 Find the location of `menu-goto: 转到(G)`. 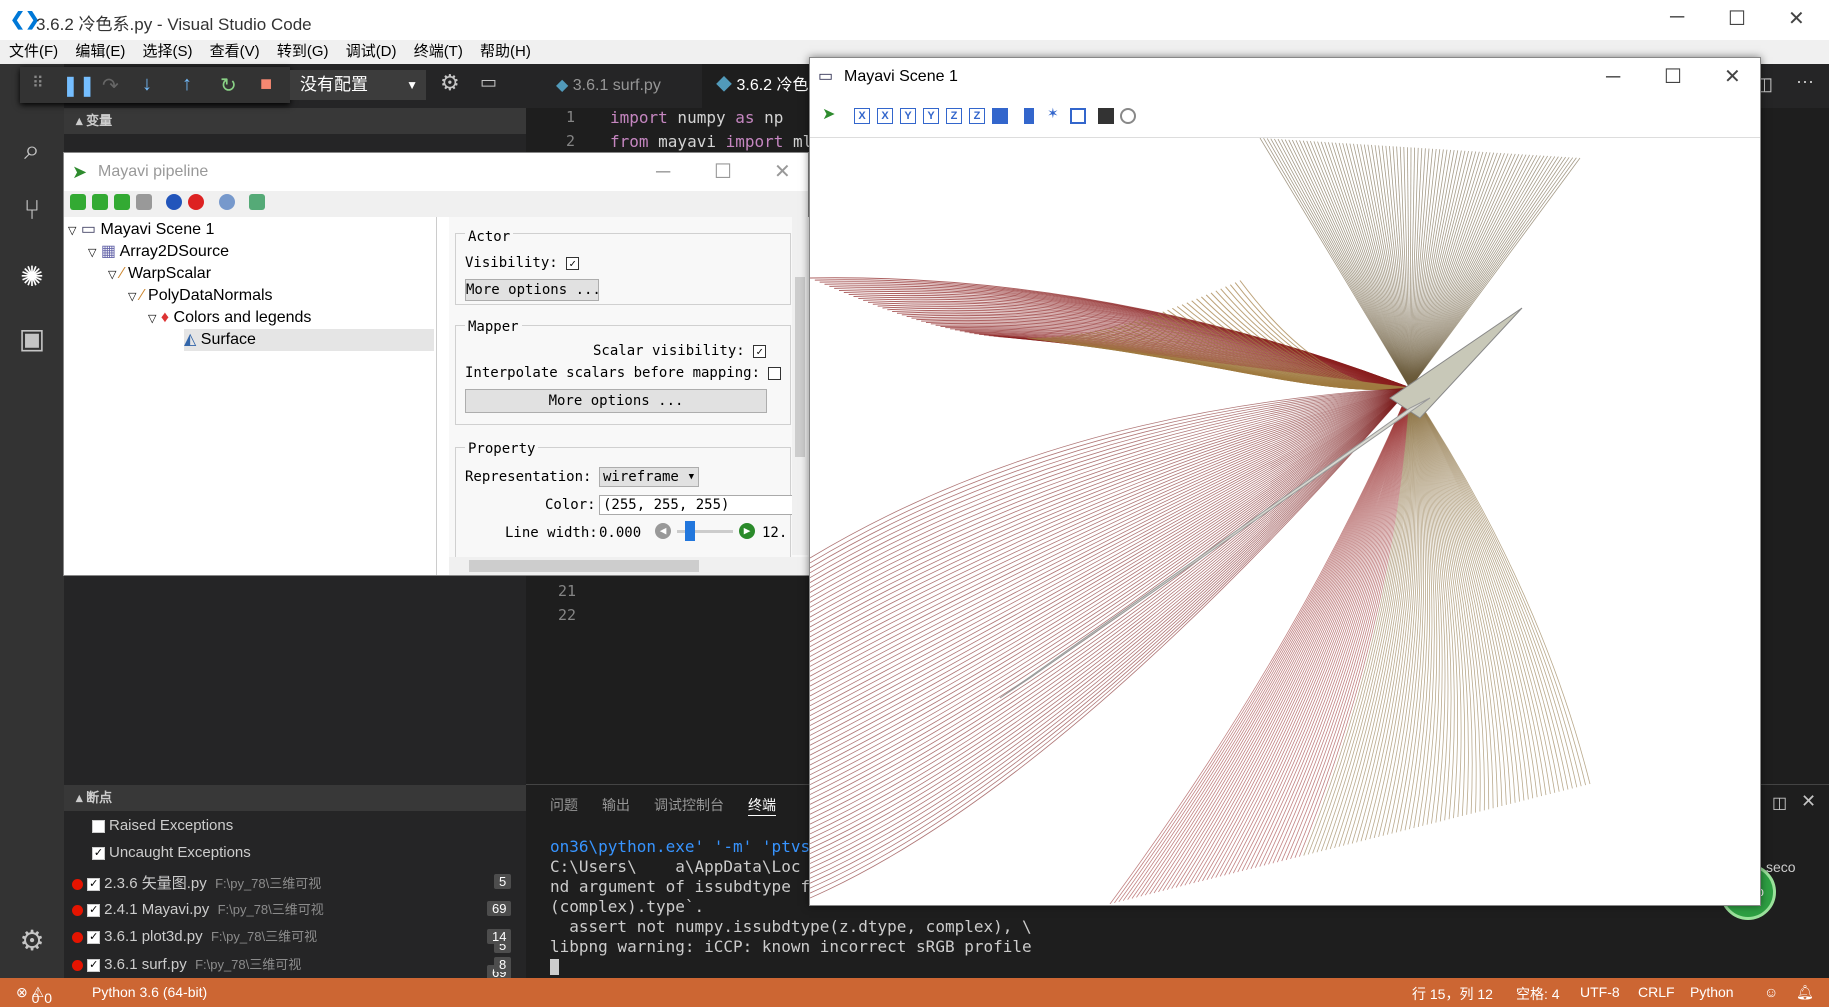

menu-goto: 转到(G) is located at coordinates (303, 52).